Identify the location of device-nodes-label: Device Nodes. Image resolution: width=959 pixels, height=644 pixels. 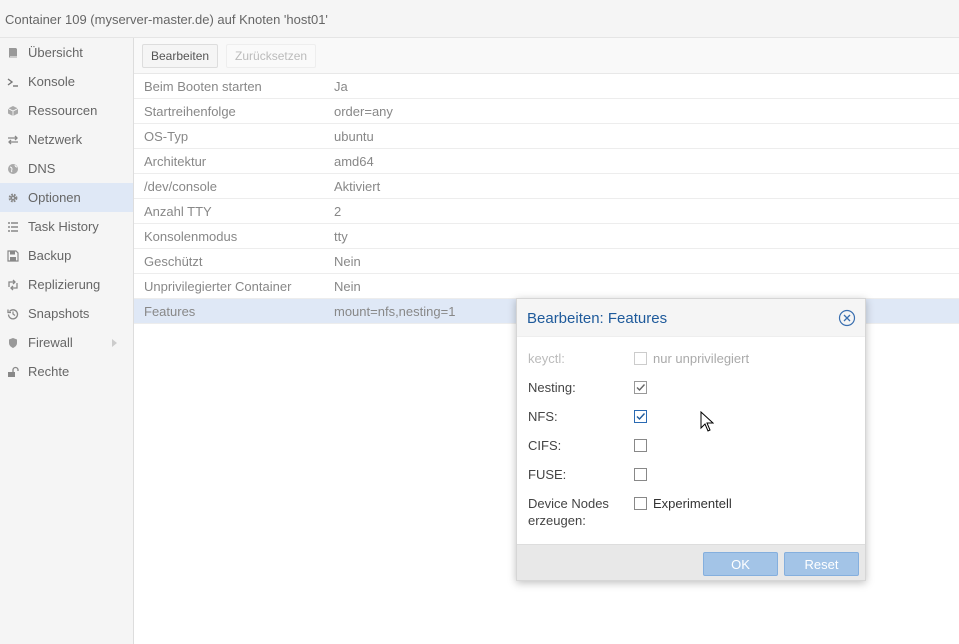
(568, 503).